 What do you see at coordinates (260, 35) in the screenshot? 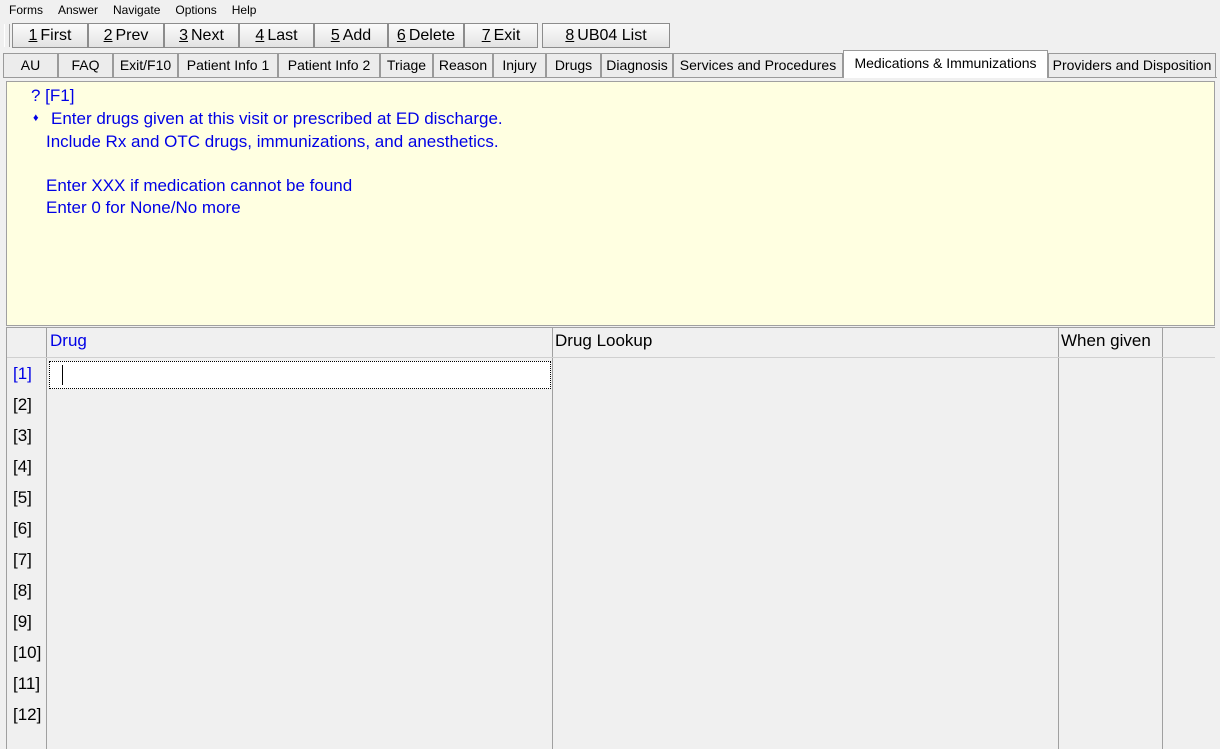
I see `last-button-key: 4` at bounding box center [260, 35].